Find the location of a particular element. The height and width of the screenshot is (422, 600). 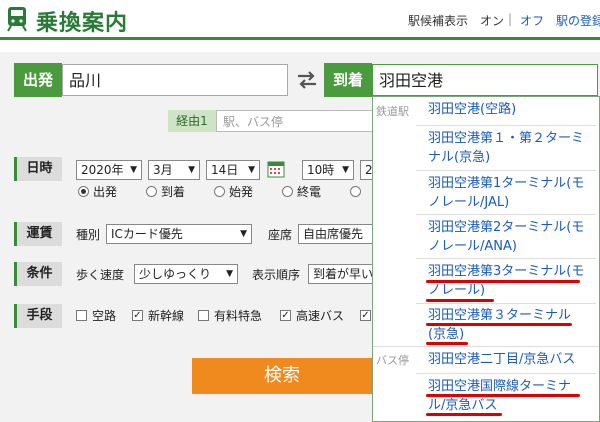

day-select: 14日 ▼ is located at coordinates (233, 170).